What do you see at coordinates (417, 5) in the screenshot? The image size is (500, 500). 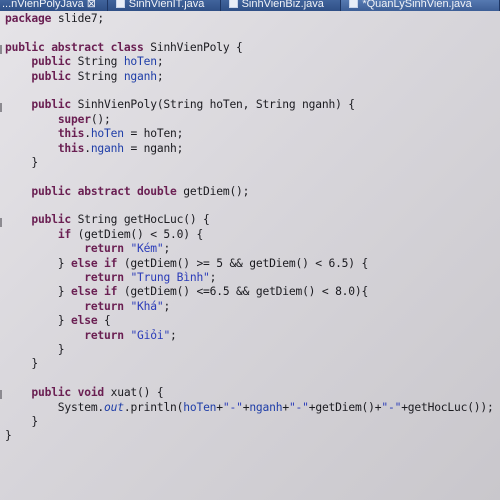 I see `tab-label: *QuanLySinhVien.java` at bounding box center [417, 5].